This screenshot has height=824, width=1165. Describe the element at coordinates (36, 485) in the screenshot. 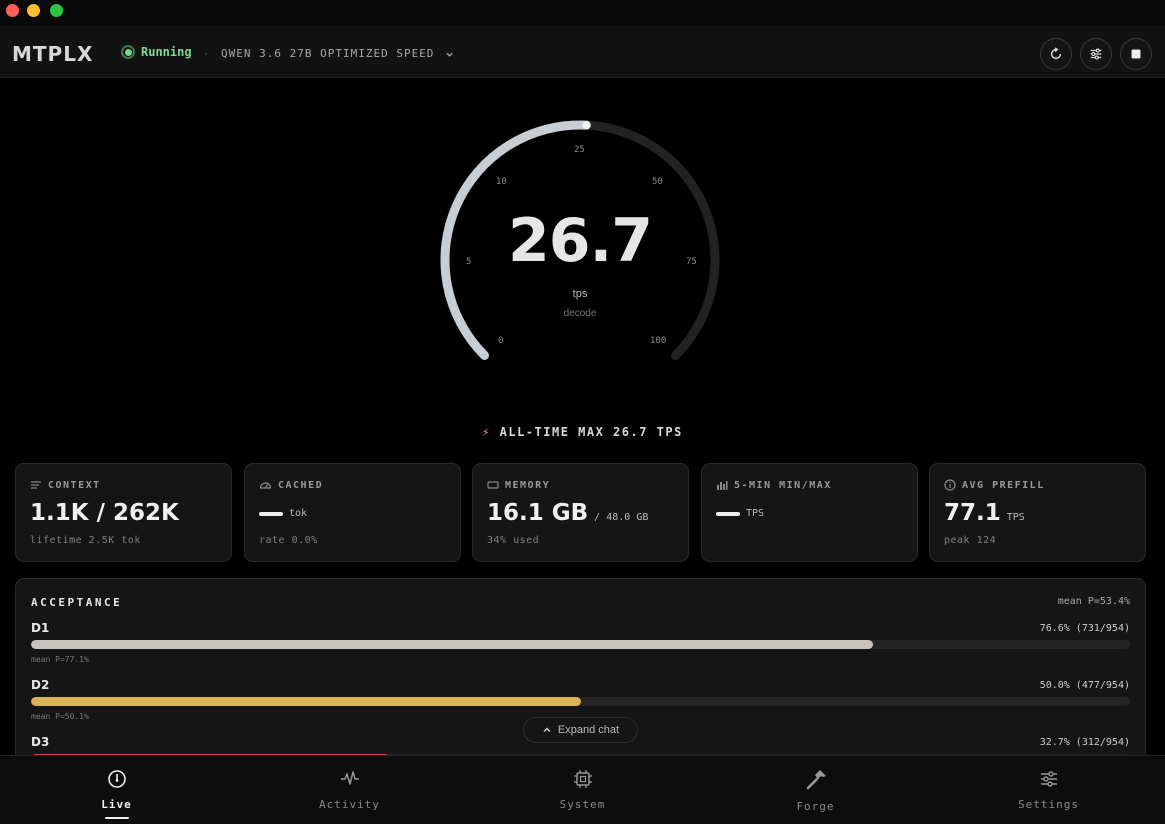

I see `text-lines-icon` at that location.